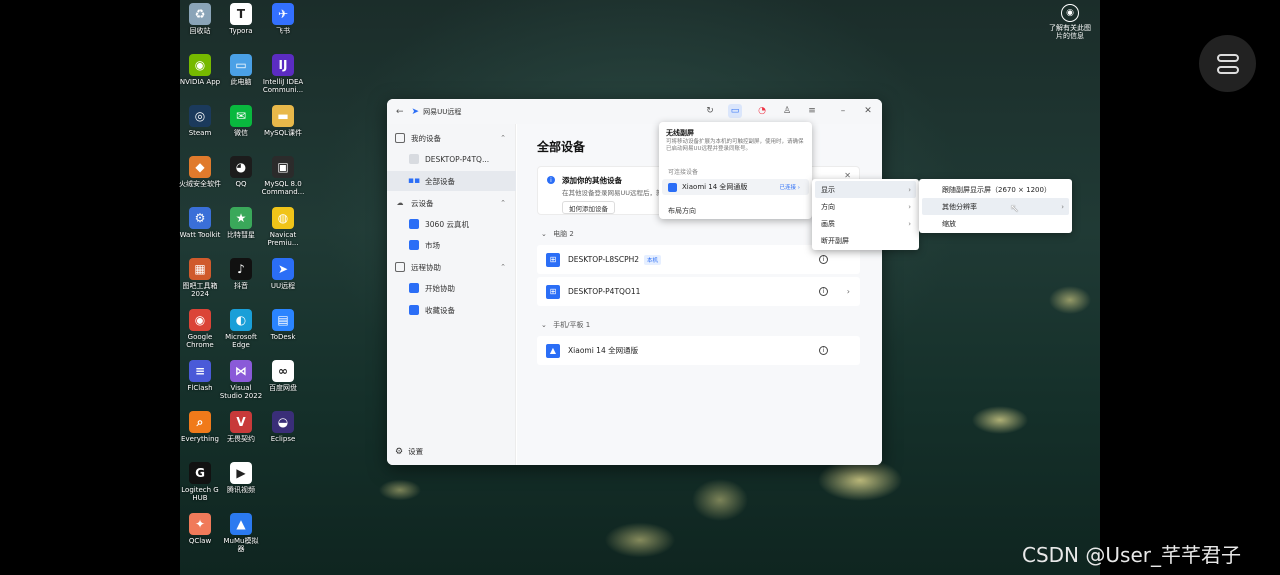 The height and width of the screenshot is (575, 1280). What do you see at coordinates (592, 180) in the screenshot?
I see `banner-title: 添加你的其他设备` at bounding box center [592, 180].